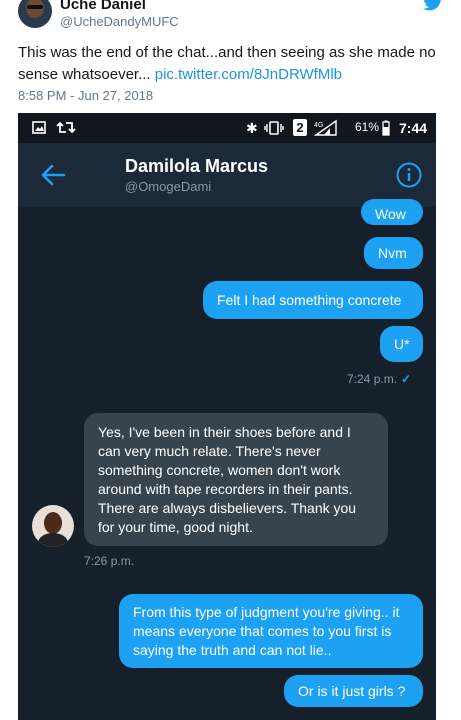 This screenshot has width=461, height=720. Describe the element at coordinates (392, 212) in the screenshot. I see `message-bubble-outgoing: Wow` at that location.